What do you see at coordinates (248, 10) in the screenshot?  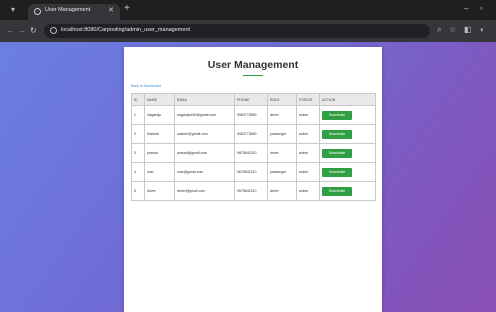 I see `browser-tab-strip: ▾ User Management ✕ + – ▫` at bounding box center [248, 10].